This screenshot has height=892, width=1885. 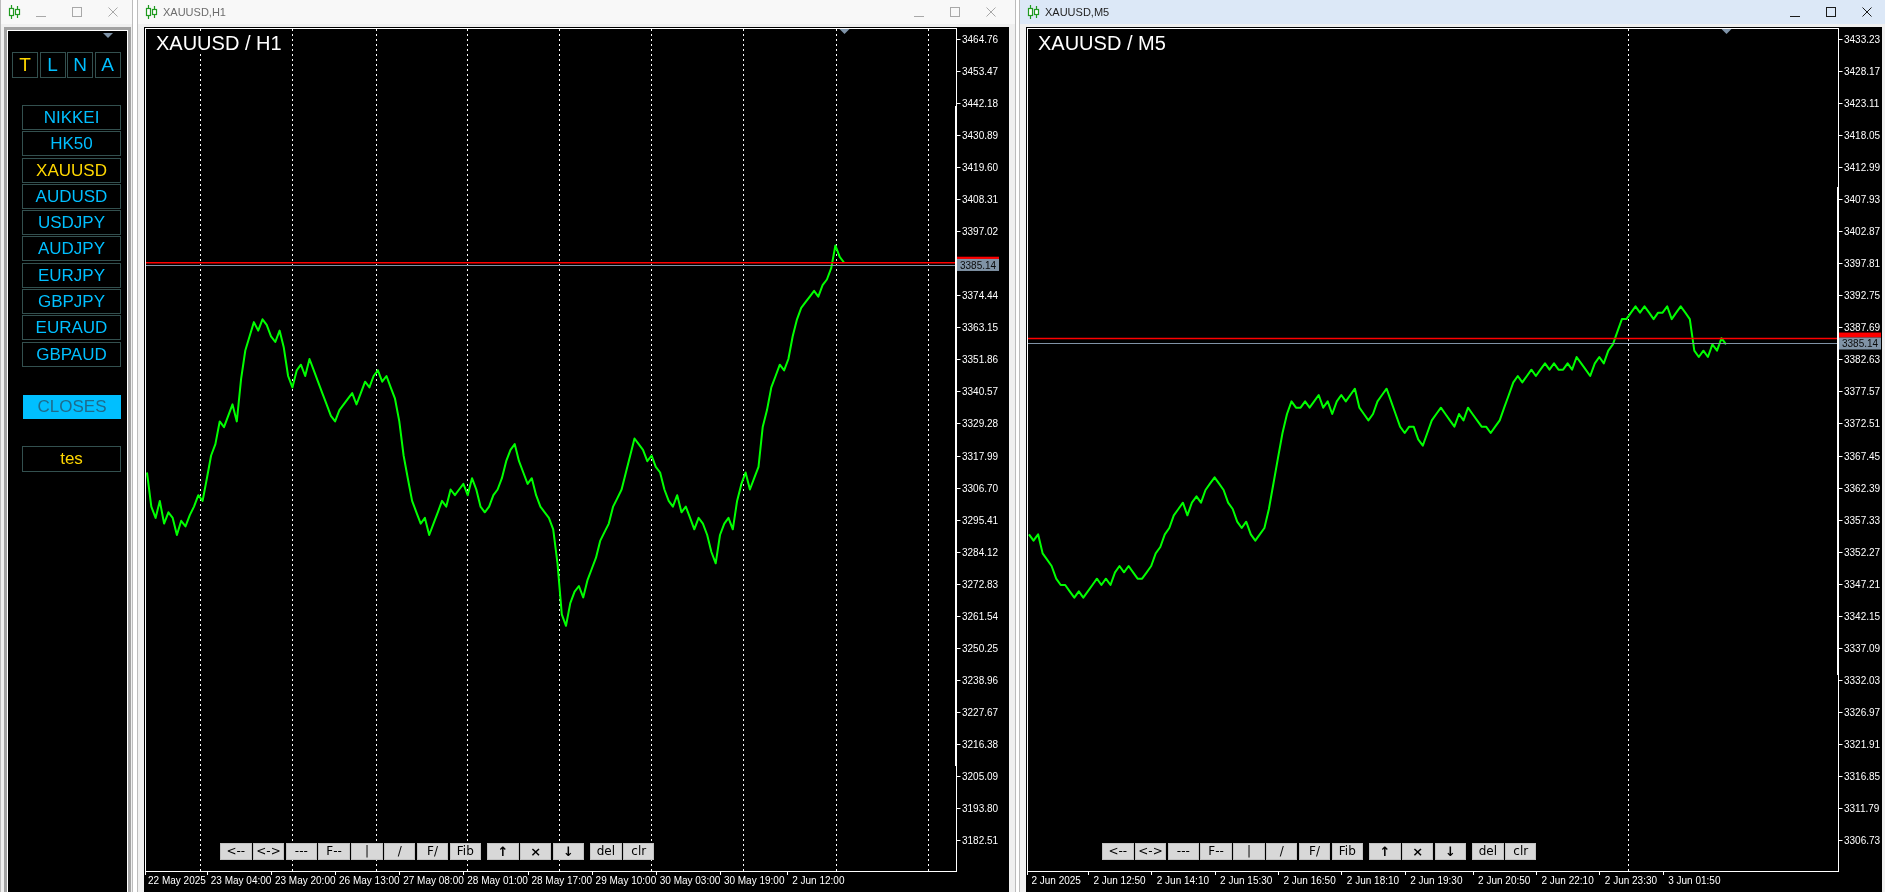 What do you see at coordinates (980, 231) in the screenshot?
I see `price-label: 3397.02` at bounding box center [980, 231].